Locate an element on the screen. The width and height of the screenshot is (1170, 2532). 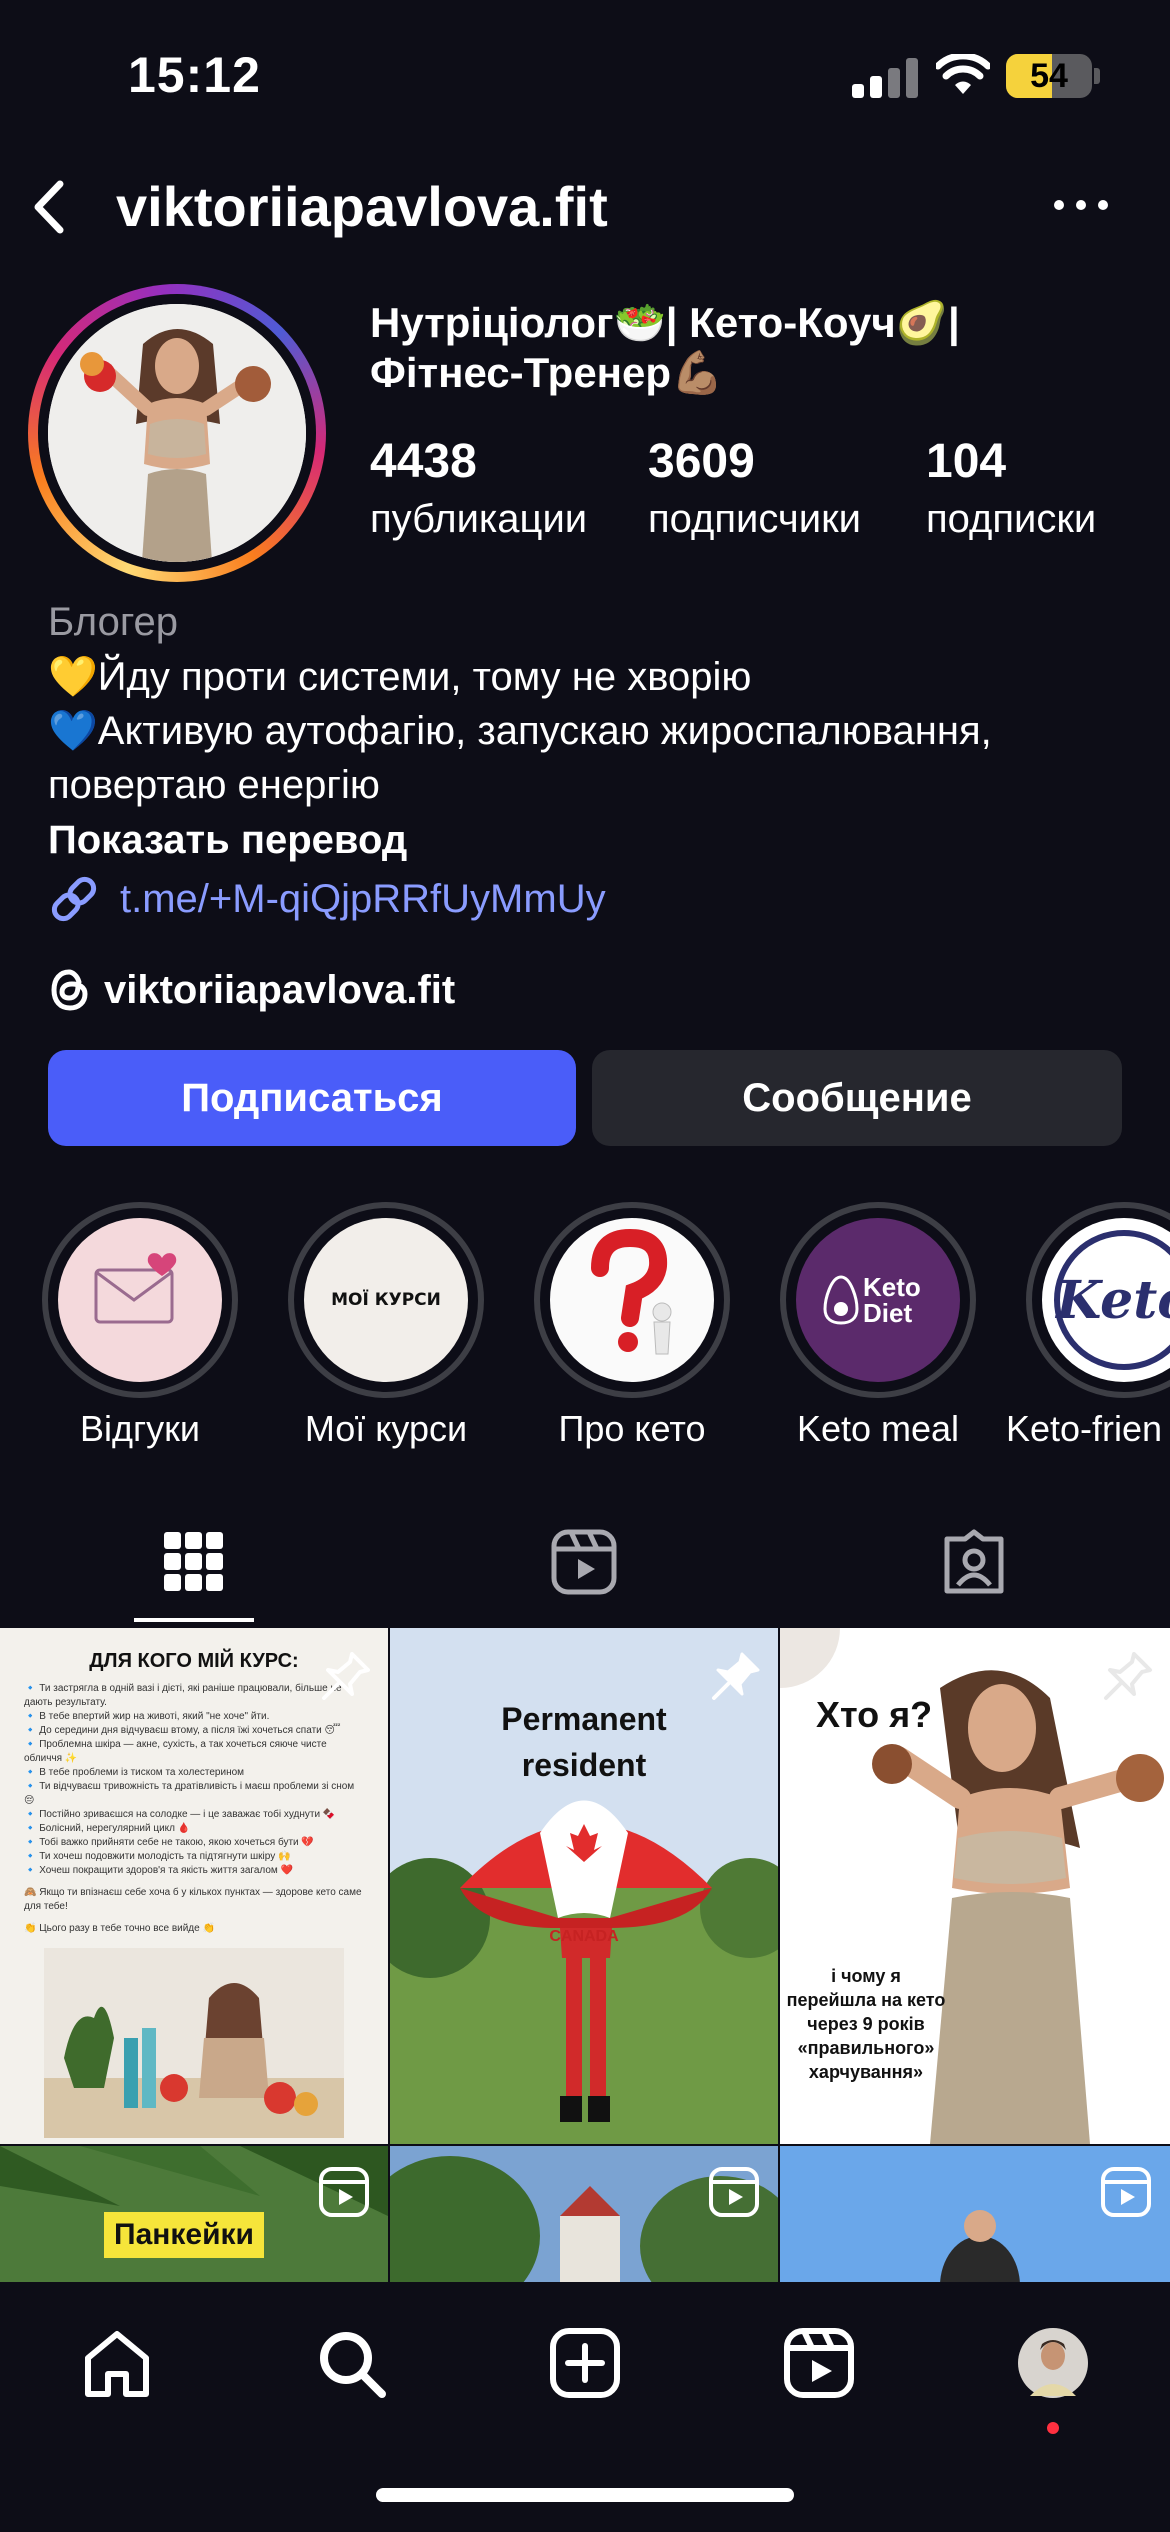
stat-following: 104 подписки is located at coordinates (1011, 488).